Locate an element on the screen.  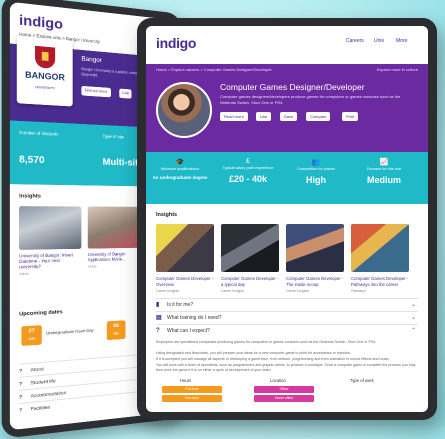
stat-label: Demand for this role is located at coordinates (384, 169).